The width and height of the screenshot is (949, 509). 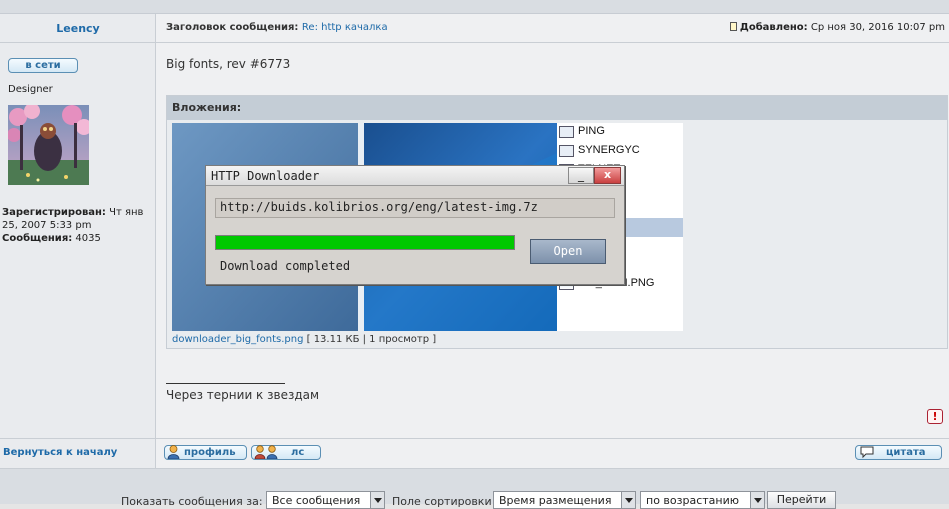 I want to click on quote-button: цитата, so click(x=898, y=452).